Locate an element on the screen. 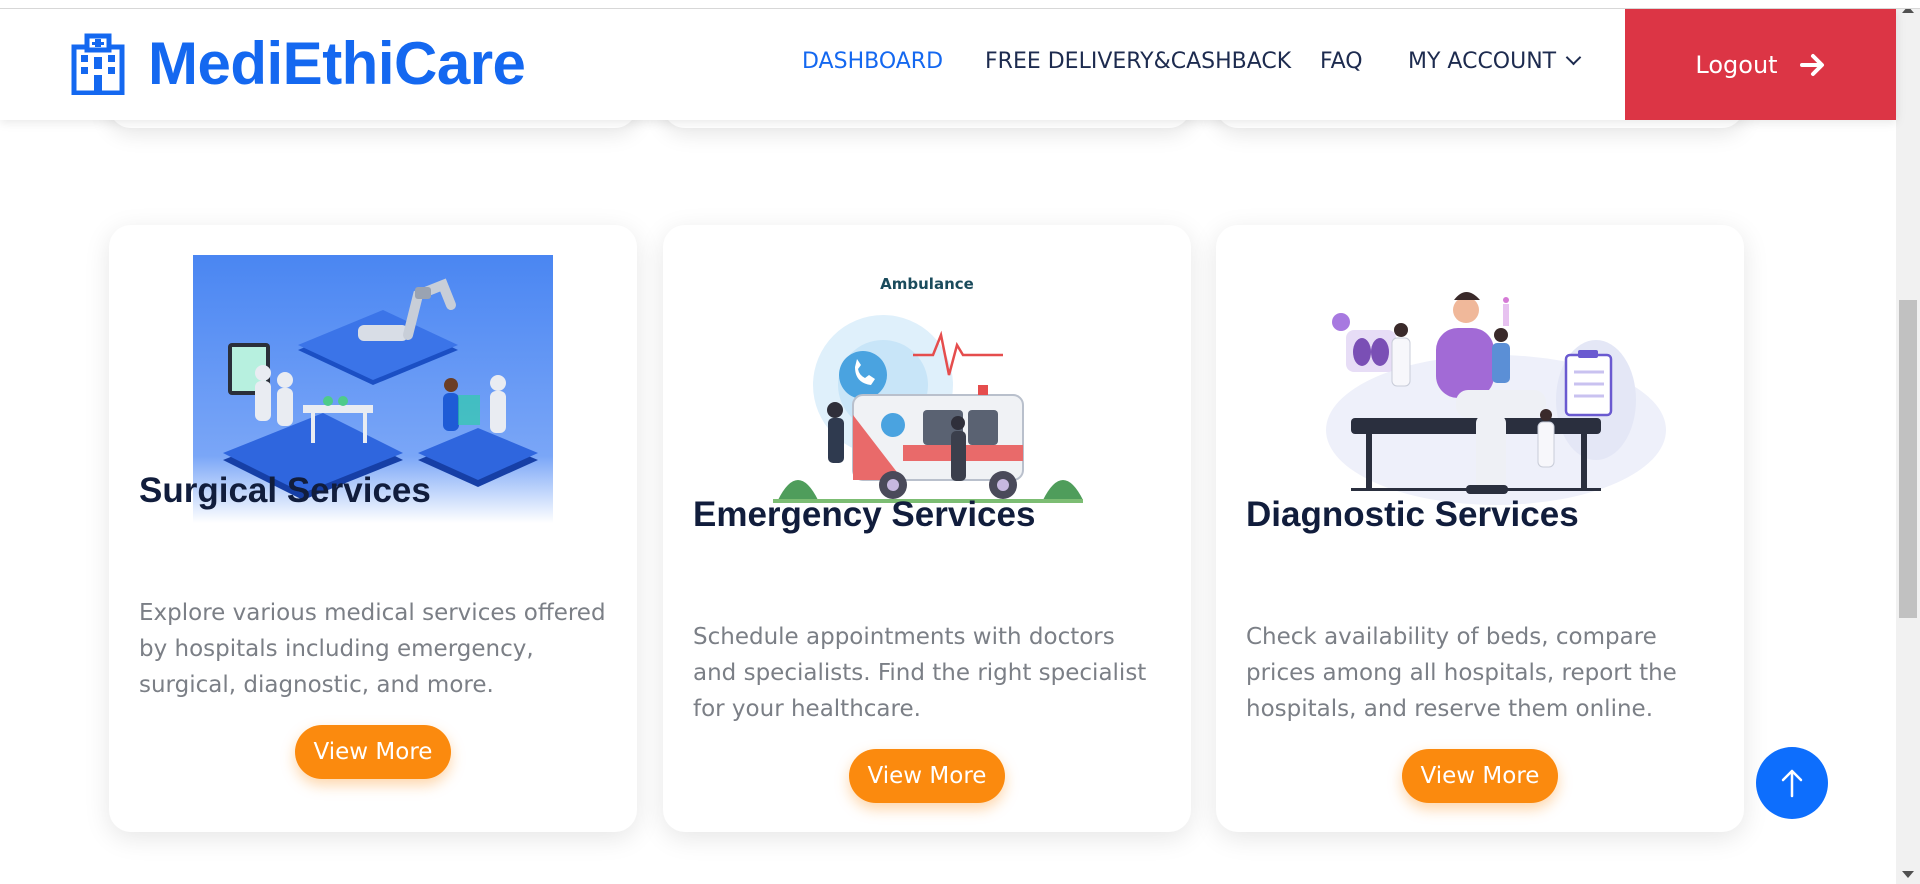  chevron-down-icon is located at coordinates (1573, 57).